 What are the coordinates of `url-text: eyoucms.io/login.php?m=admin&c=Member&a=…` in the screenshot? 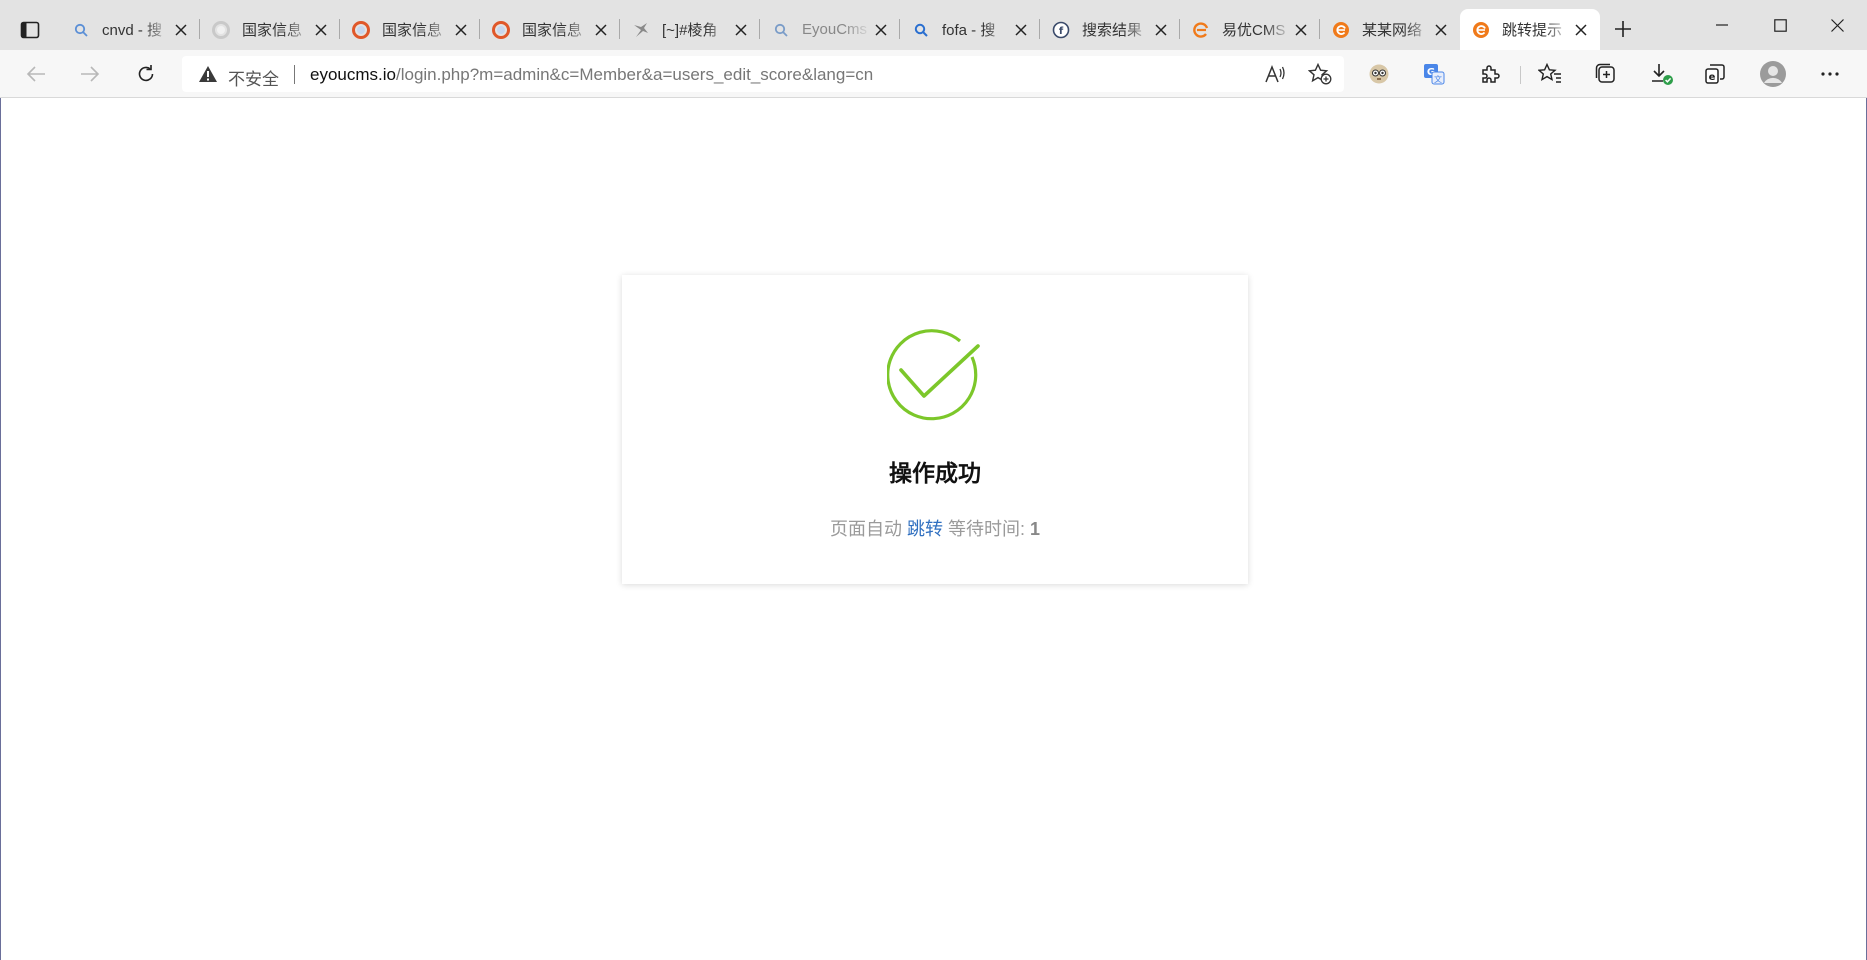 It's located at (591, 75).